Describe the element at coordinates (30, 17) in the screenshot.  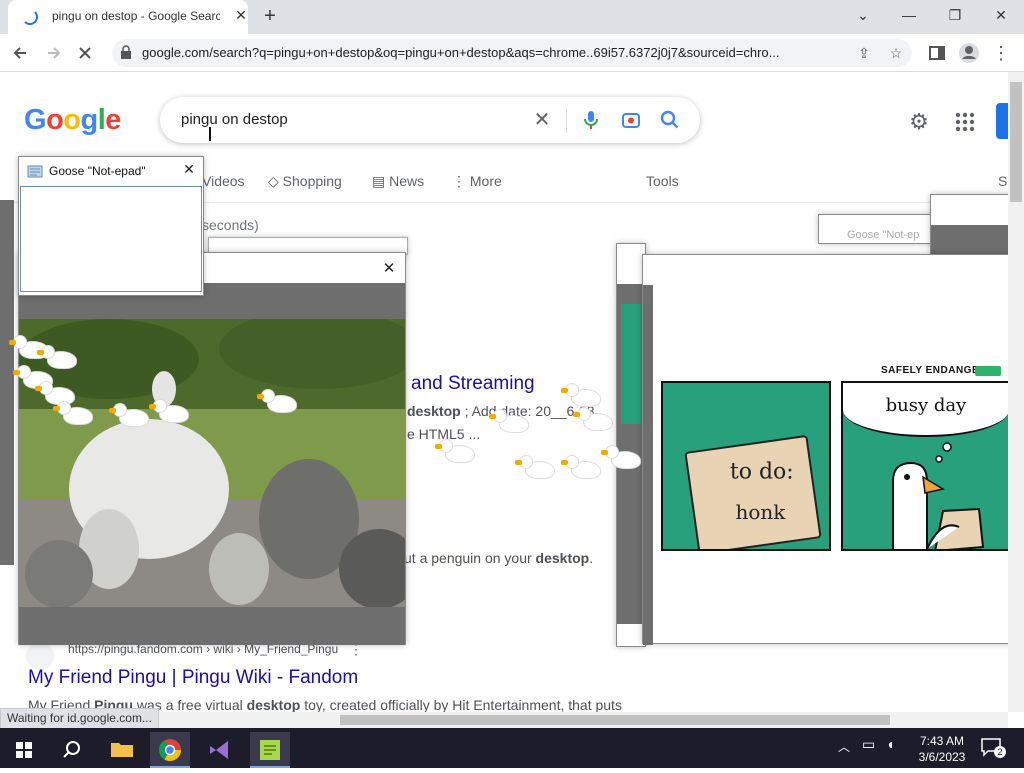
I see `loading-spinner-icon` at that location.